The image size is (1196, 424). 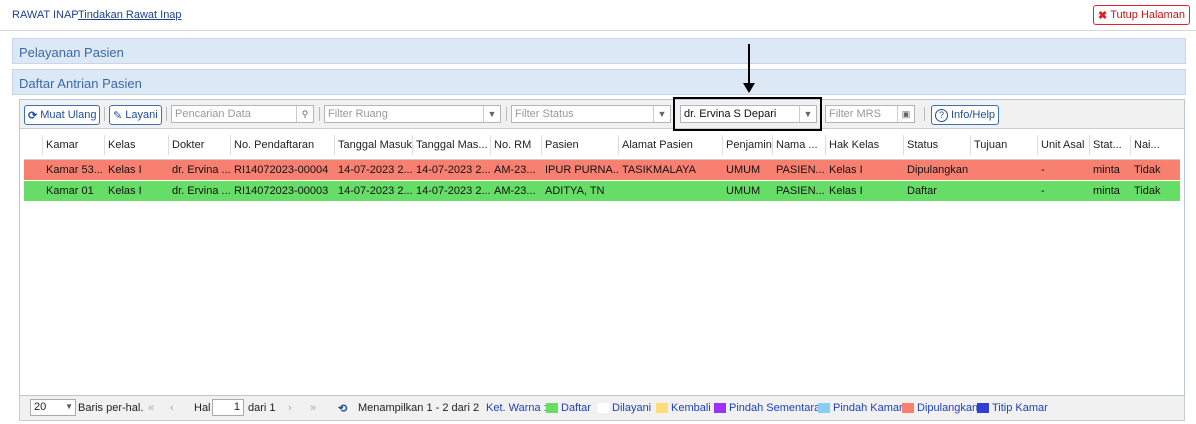 What do you see at coordinates (775, 408) in the screenshot?
I see `legend-label: Pindah Sementara` at bounding box center [775, 408].